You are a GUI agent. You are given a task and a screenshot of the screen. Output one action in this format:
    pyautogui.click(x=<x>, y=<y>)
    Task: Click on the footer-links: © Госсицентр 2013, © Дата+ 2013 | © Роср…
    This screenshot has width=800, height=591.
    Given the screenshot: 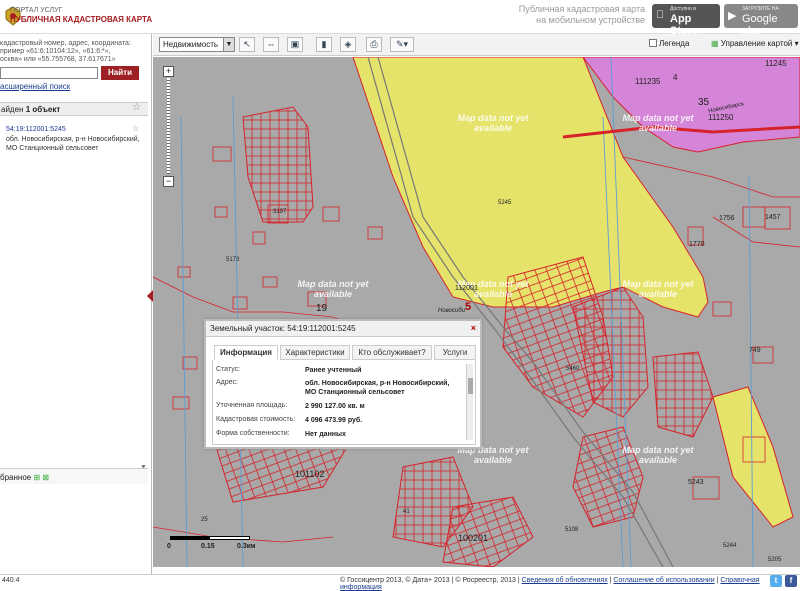 What is the action you would take?
    pyautogui.click(x=550, y=584)
    